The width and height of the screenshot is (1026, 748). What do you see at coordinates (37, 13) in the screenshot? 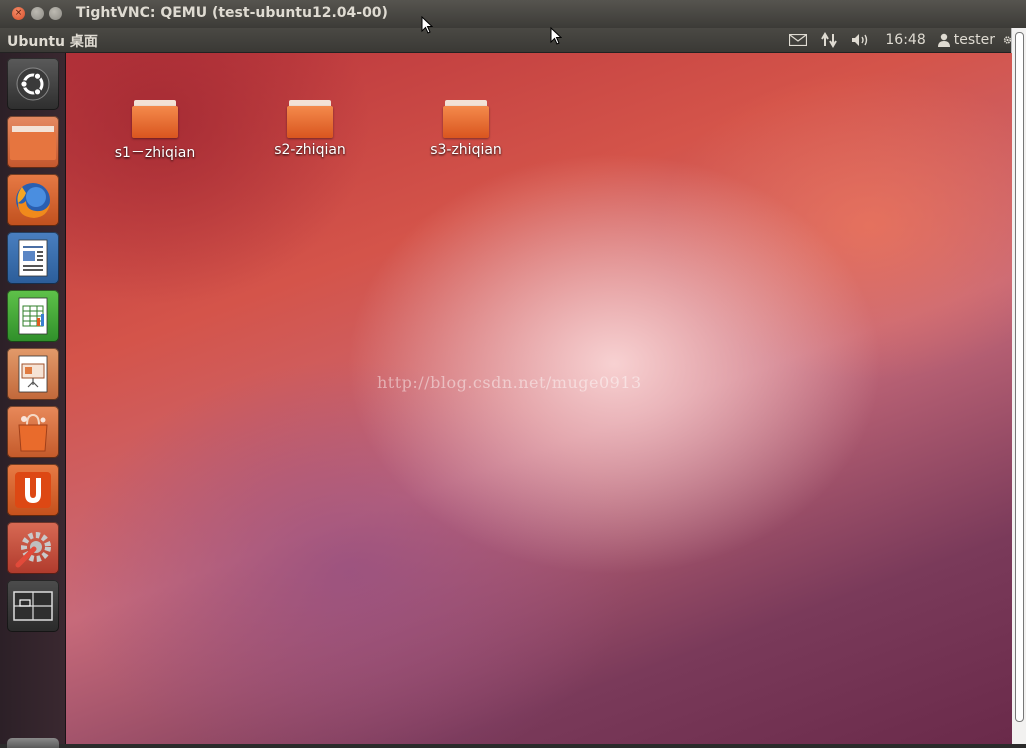
I see `minimize-button` at bounding box center [37, 13].